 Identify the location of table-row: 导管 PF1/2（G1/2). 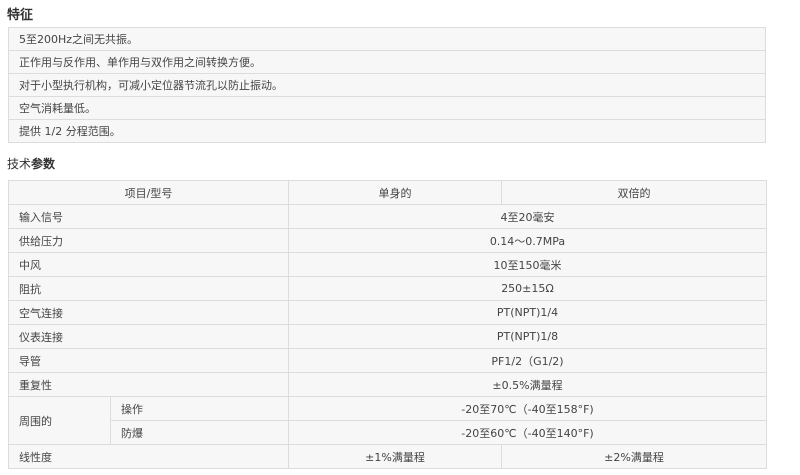
(387, 360).